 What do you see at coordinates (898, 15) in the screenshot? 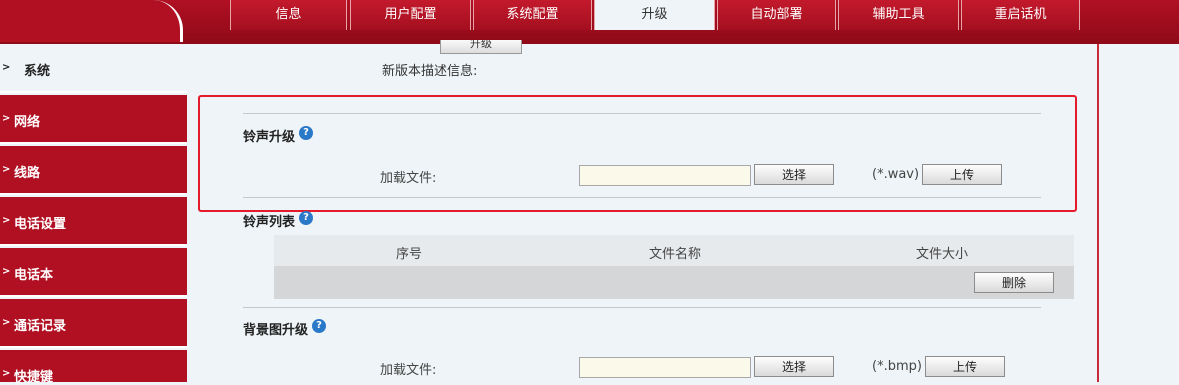
I see `tab-tools: 辅助工具` at bounding box center [898, 15].